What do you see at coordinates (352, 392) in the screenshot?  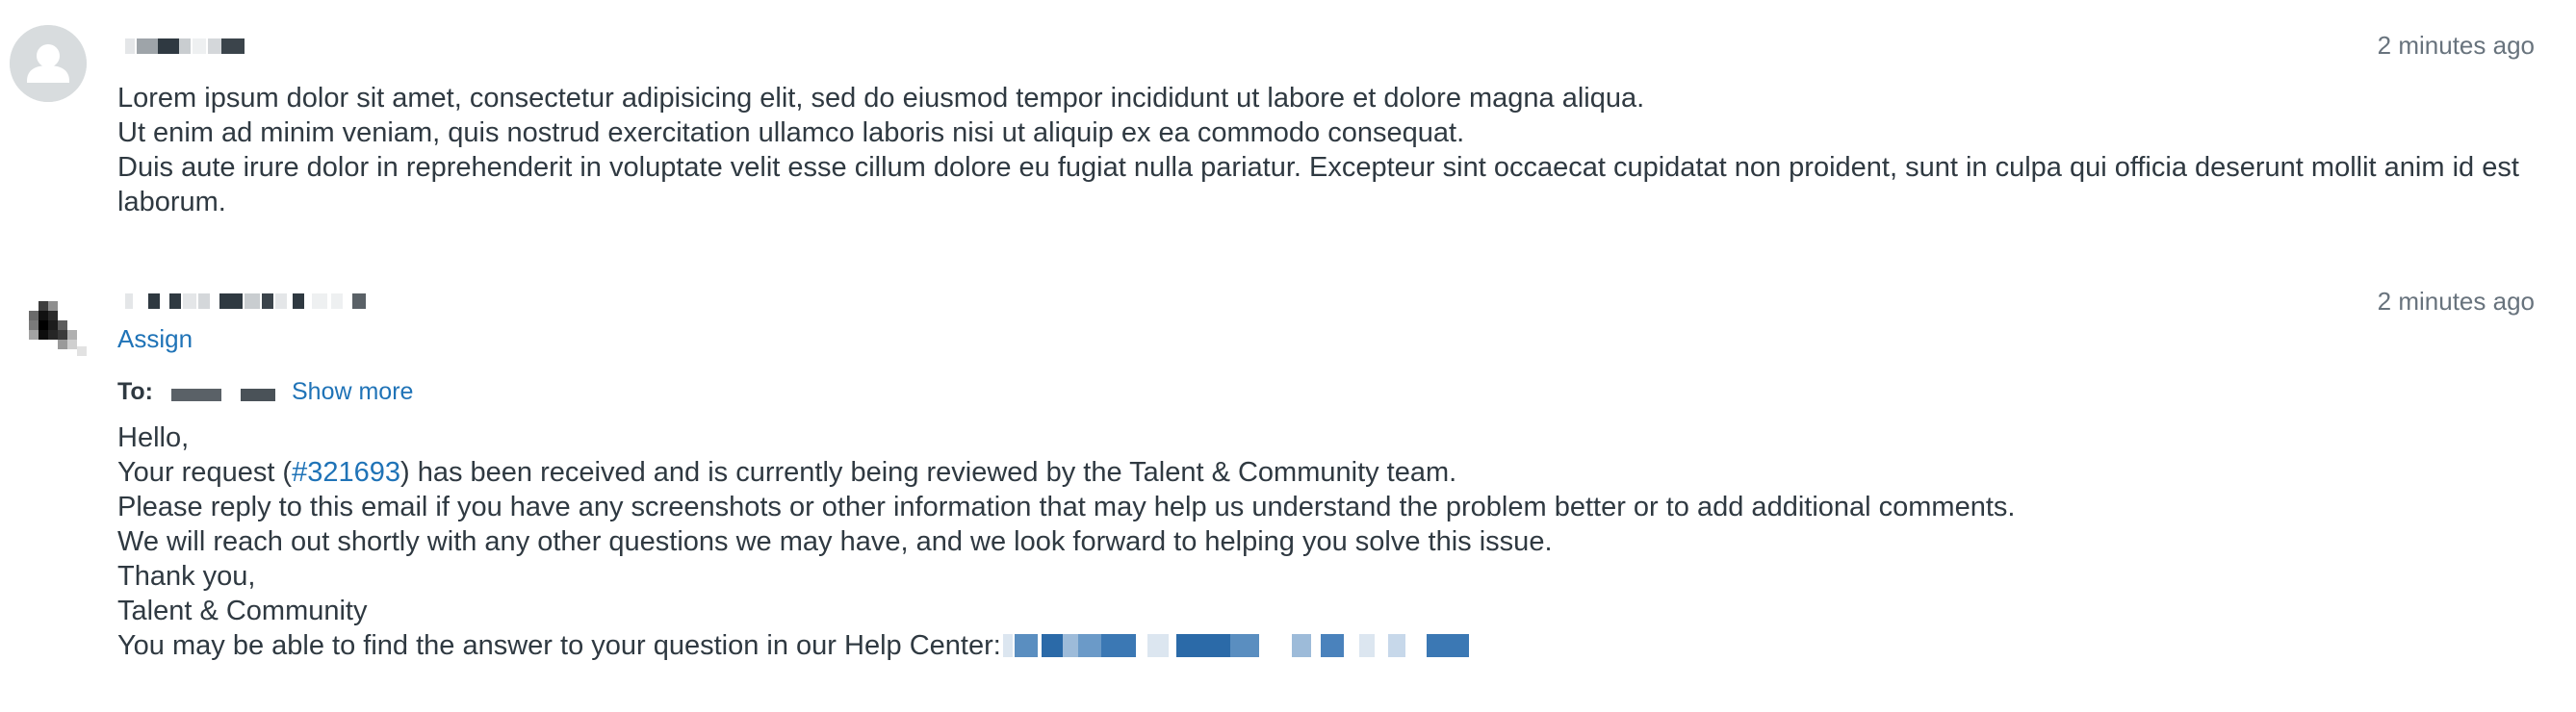 I see `show-more-link: Show more` at bounding box center [352, 392].